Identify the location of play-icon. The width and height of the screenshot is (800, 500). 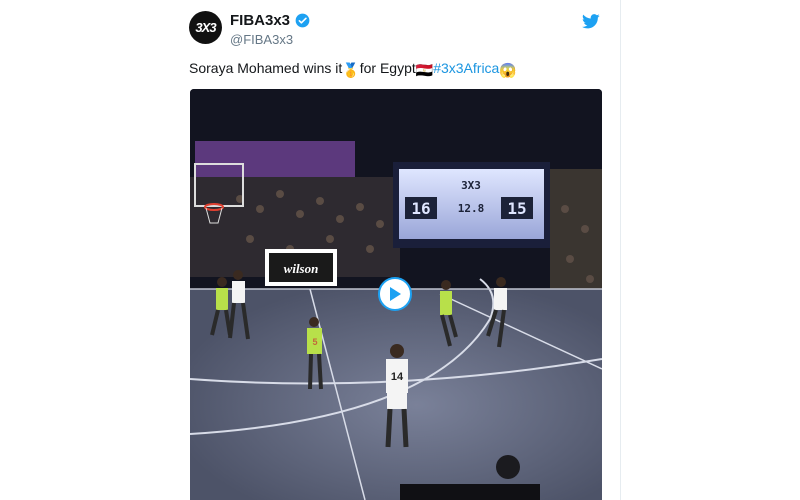
(395, 294).